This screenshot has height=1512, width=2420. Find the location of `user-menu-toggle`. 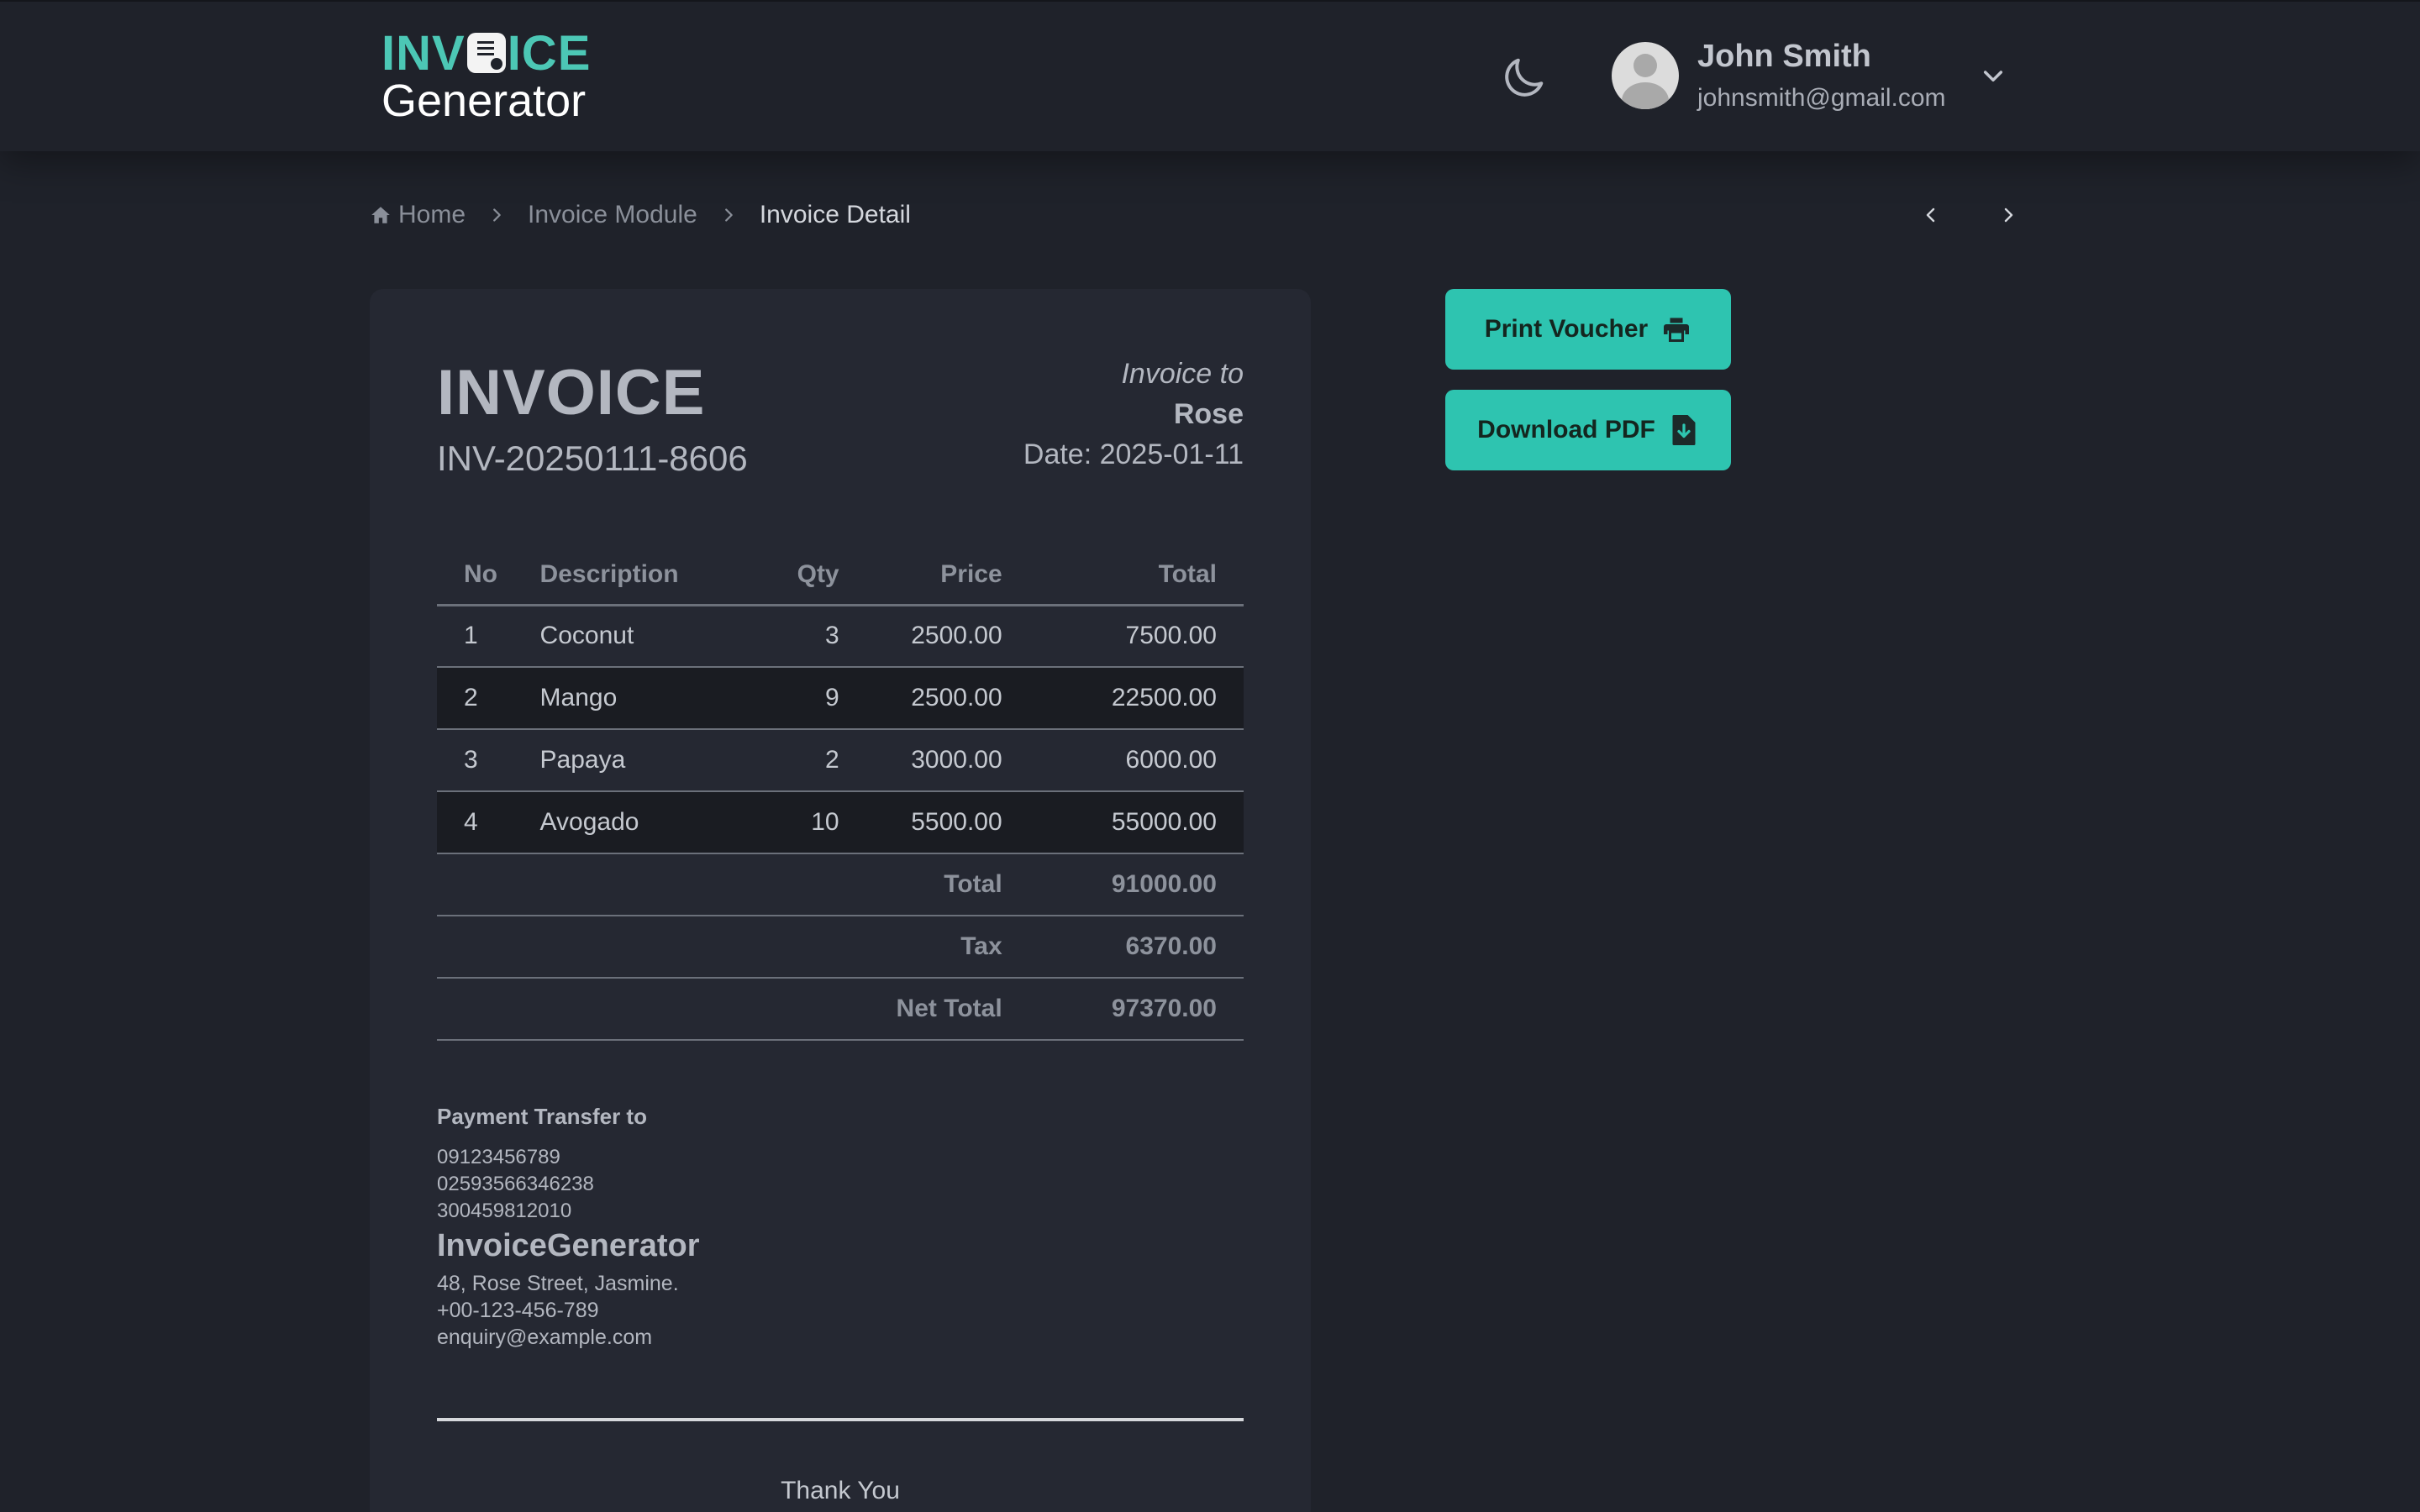

user-menu-toggle is located at coordinates (1993, 75).